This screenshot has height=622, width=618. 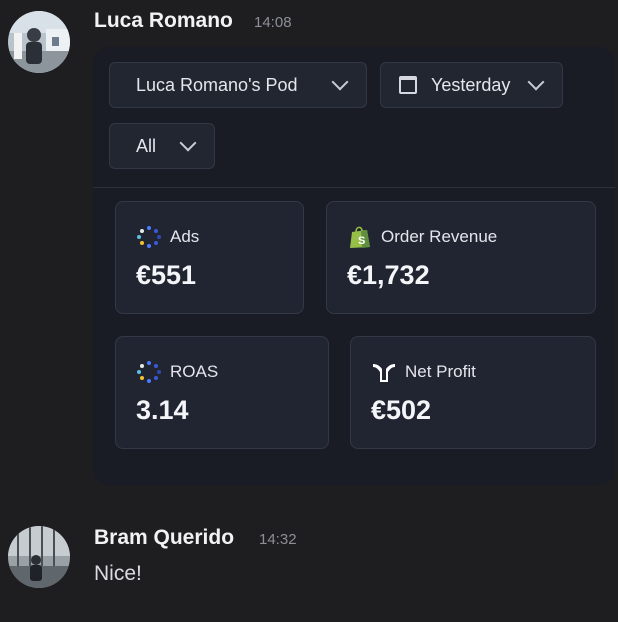 What do you see at coordinates (278, 539) in the screenshot?
I see `timestamp: 14:32` at bounding box center [278, 539].